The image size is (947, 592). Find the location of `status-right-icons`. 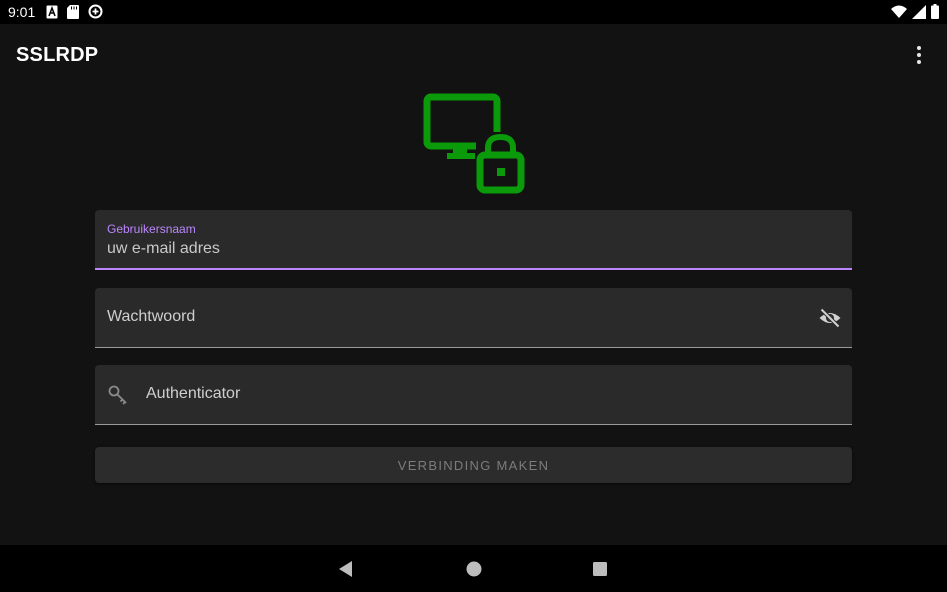

status-right-icons is located at coordinates (915, 11).